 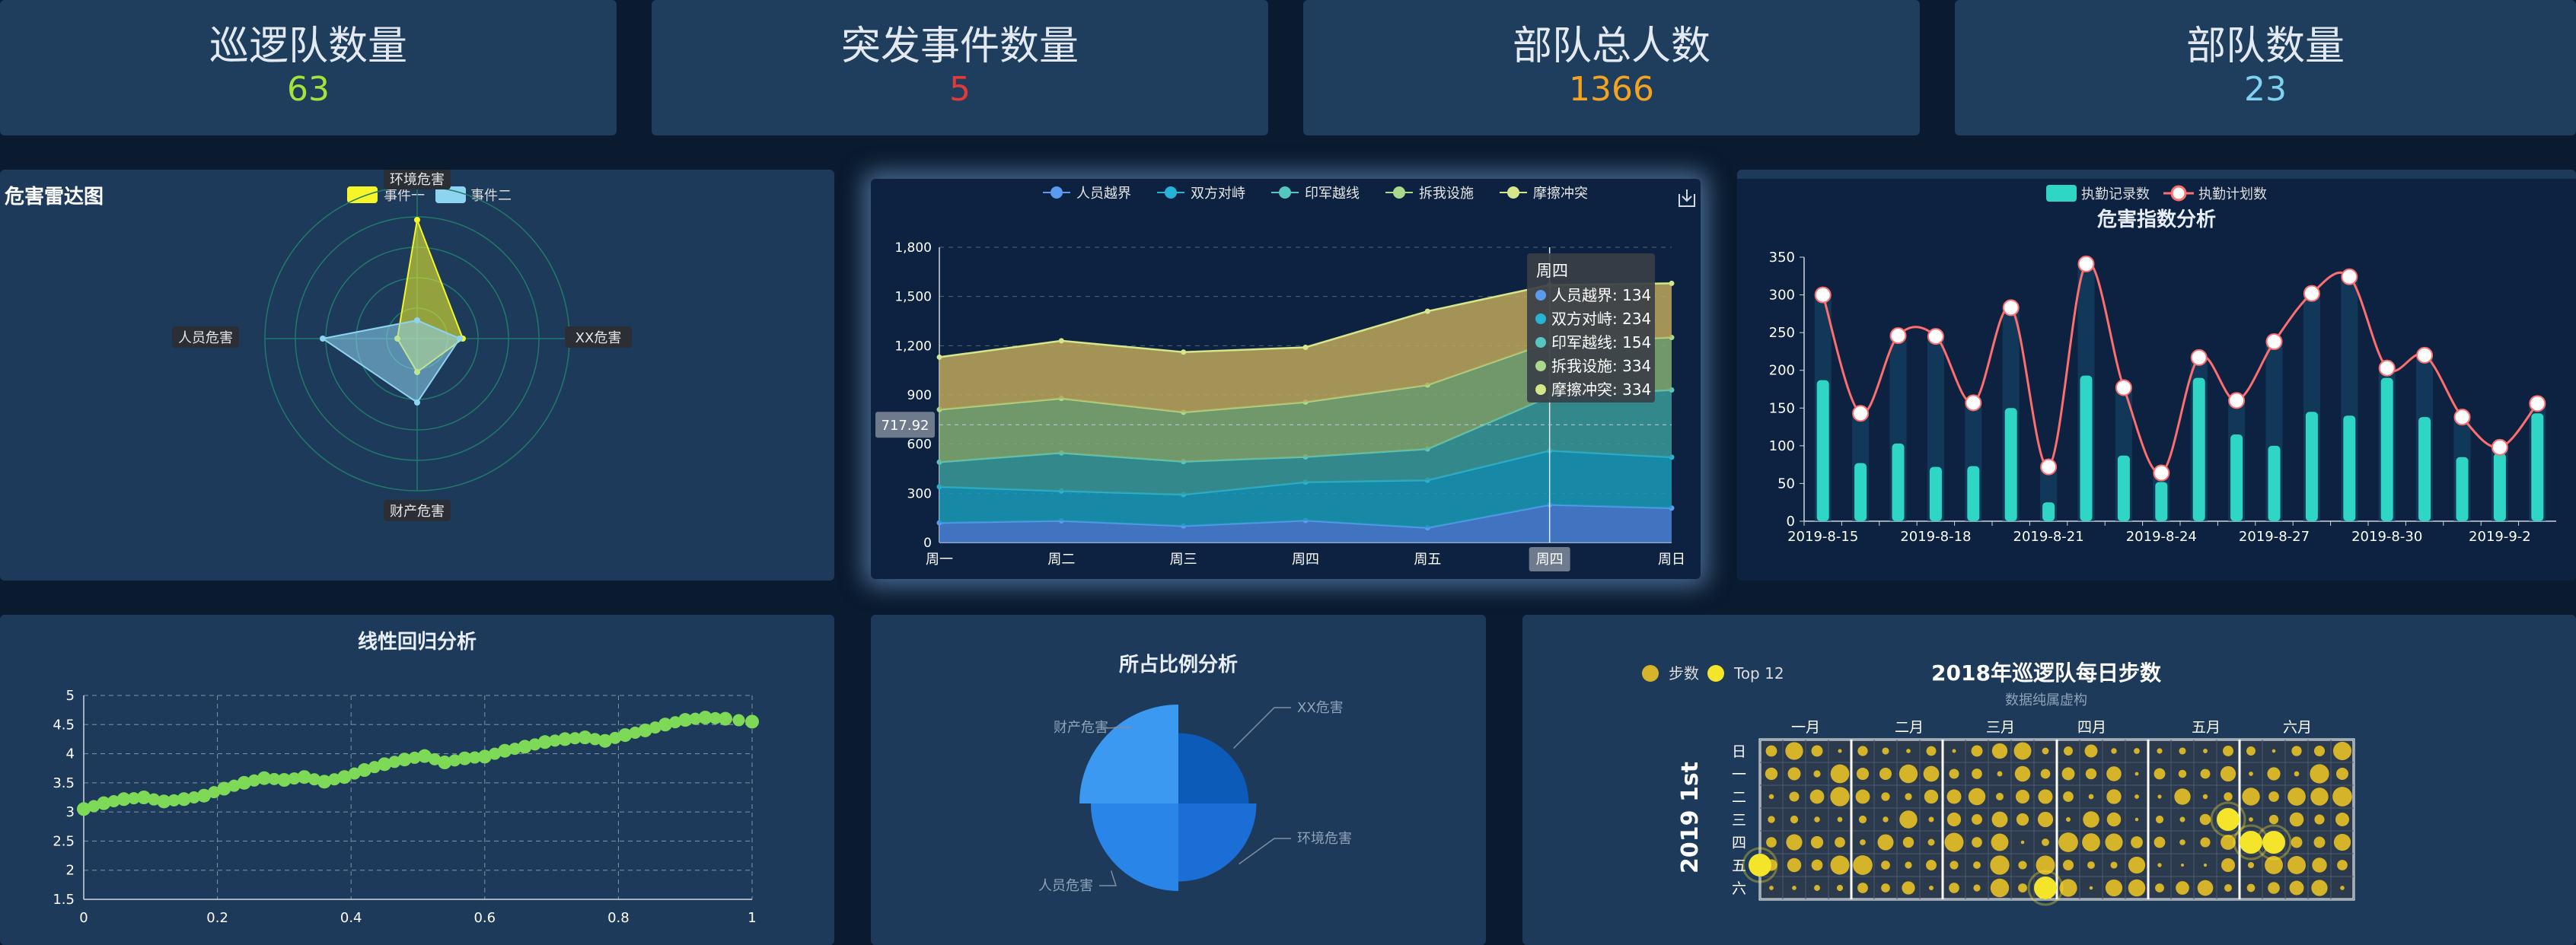 What do you see at coordinates (390, 361) in the screenshot?
I see `radar-series-area` at bounding box center [390, 361].